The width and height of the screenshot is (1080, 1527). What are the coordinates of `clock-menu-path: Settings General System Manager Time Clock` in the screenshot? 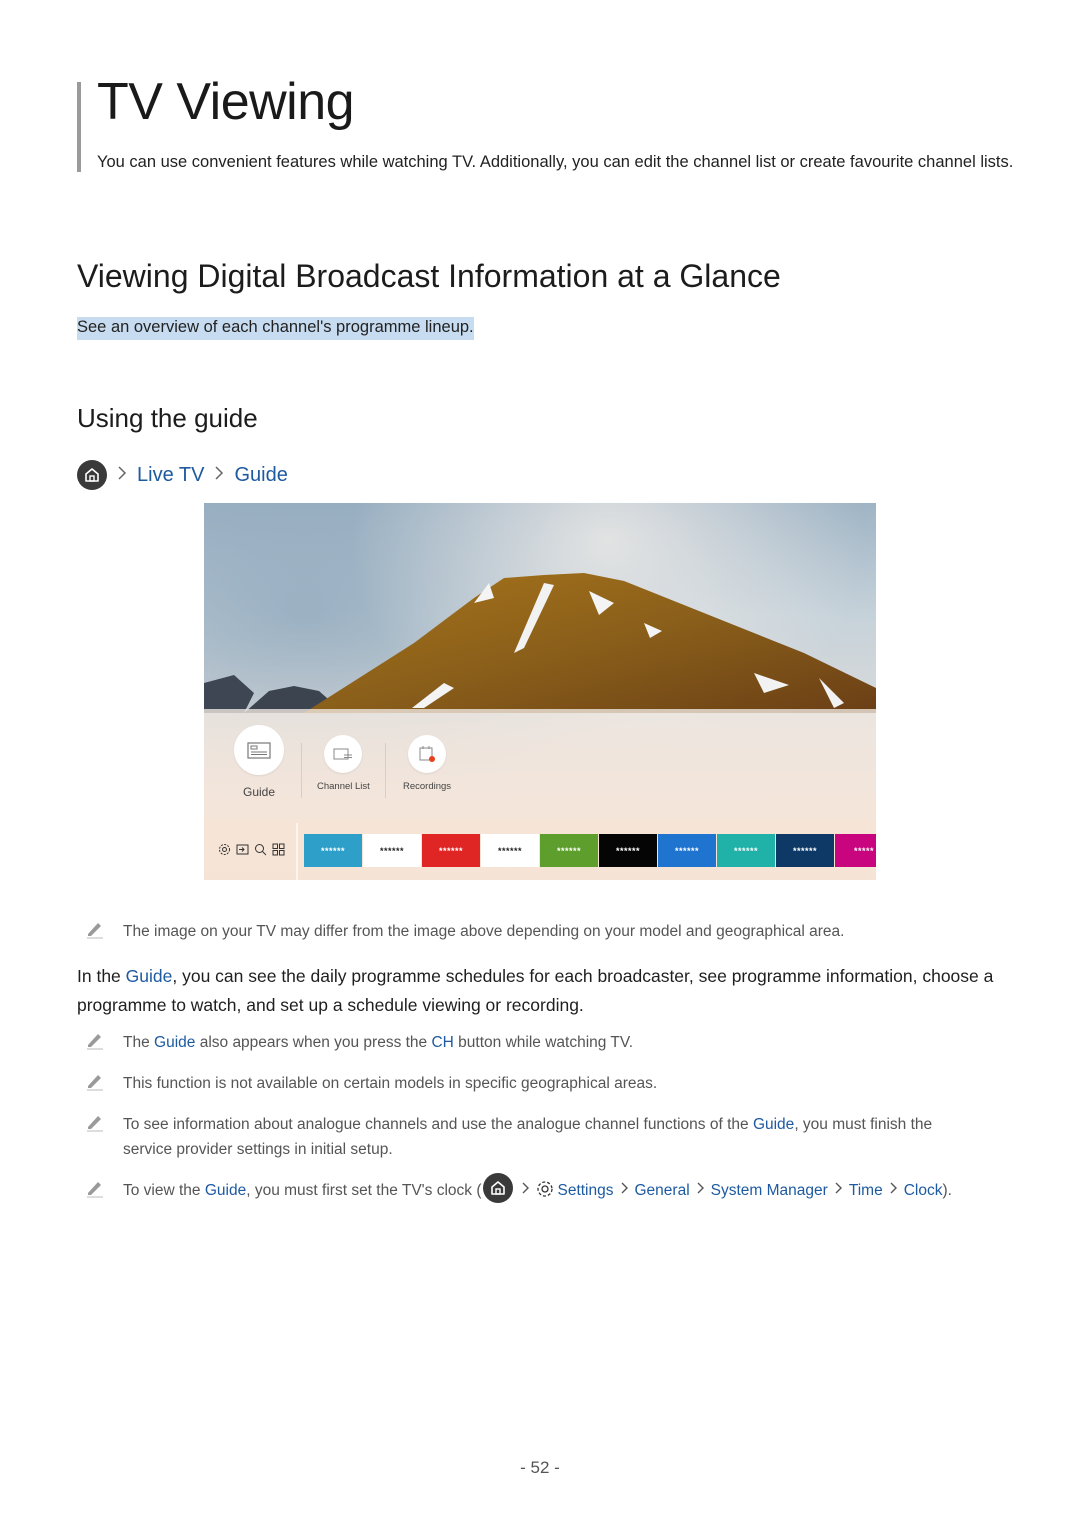 It's located at (729, 1190).